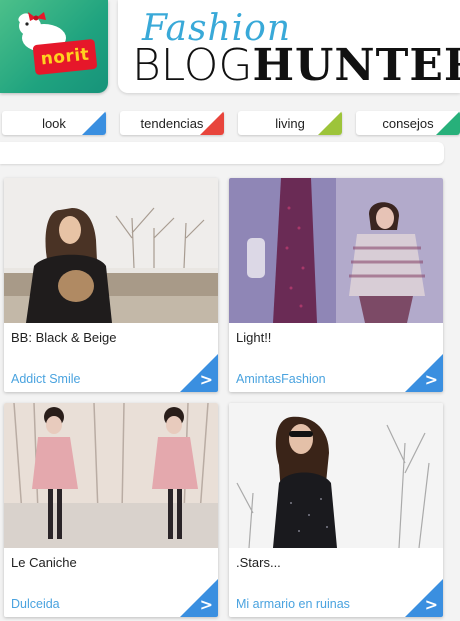 The image size is (460, 621). I want to click on post-title: Le Caniche, so click(44, 562).